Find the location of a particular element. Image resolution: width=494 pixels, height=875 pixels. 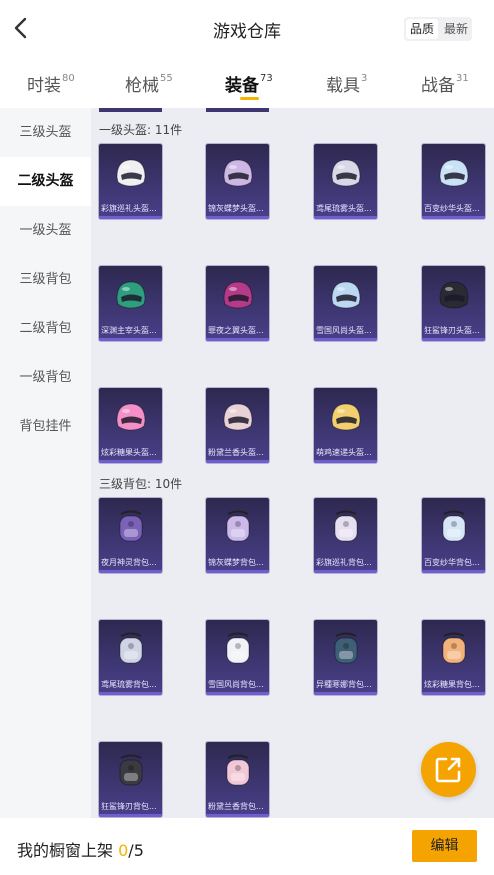

tab-supplies: 战备31 is located at coordinates (445, 83).